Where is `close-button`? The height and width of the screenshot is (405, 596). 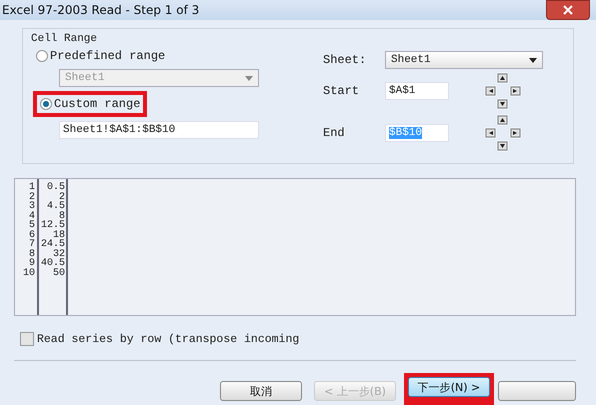 close-button is located at coordinates (568, 10).